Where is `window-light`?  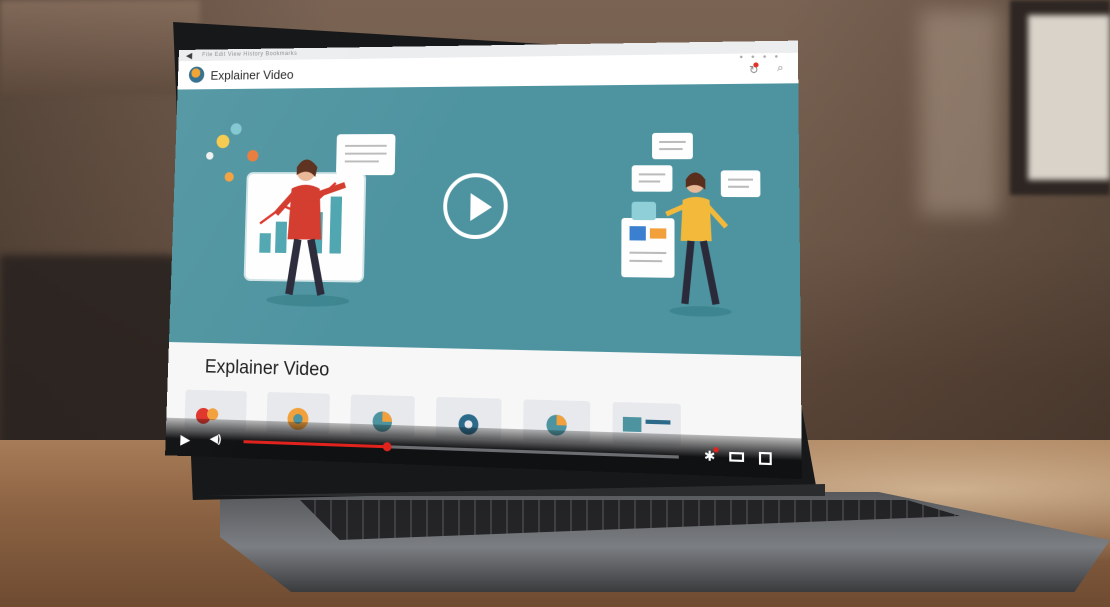
window-light is located at coordinates (1069, 97).